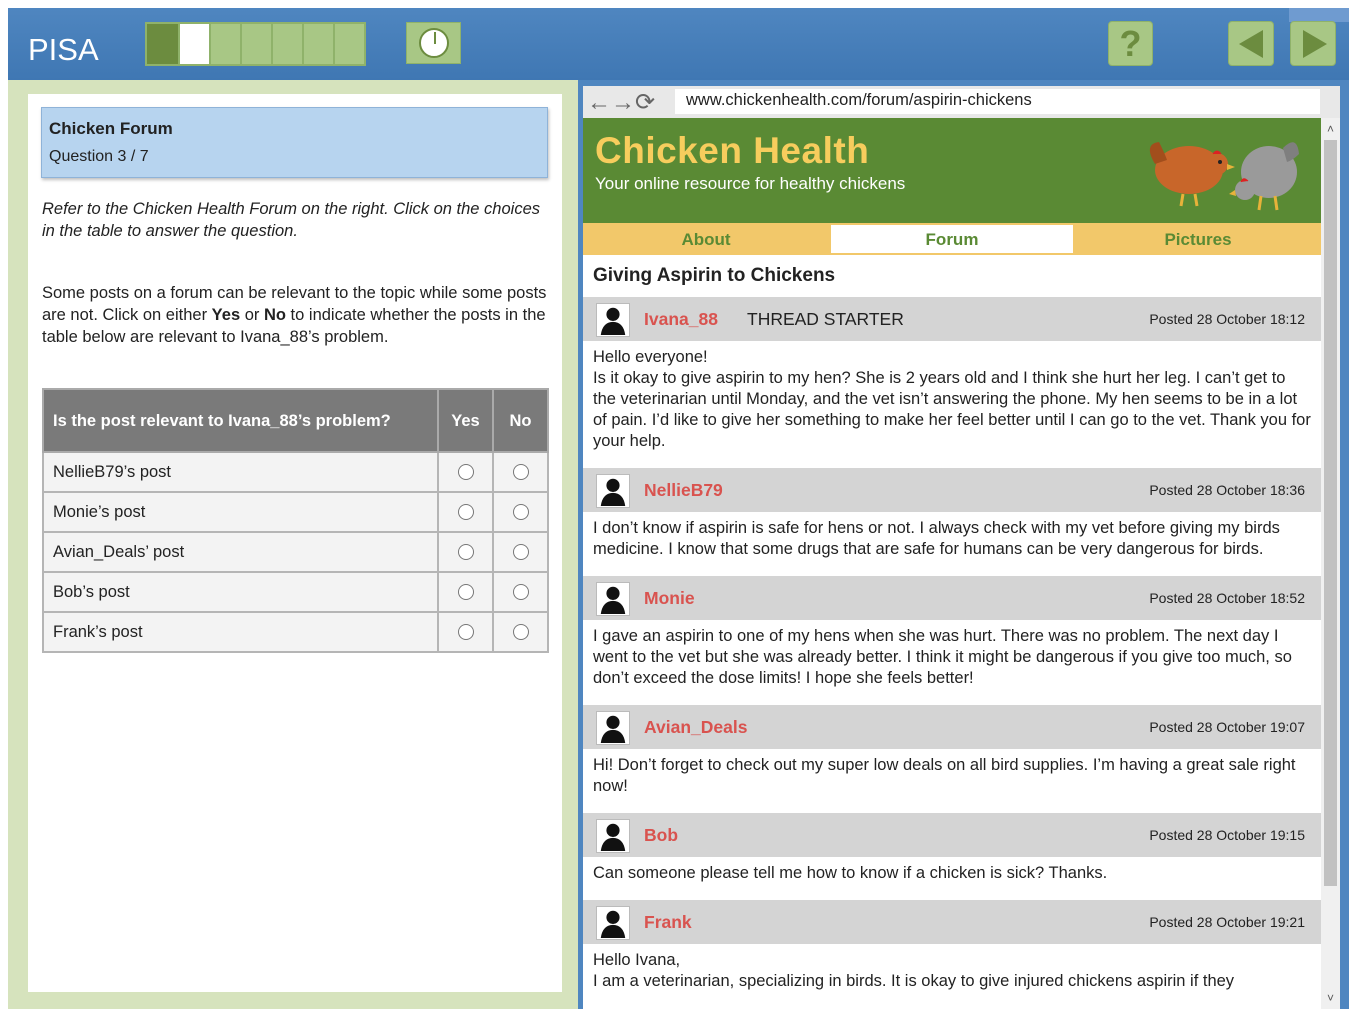  What do you see at coordinates (661, 835) in the screenshot?
I see `post-username: Bob` at bounding box center [661, 835].